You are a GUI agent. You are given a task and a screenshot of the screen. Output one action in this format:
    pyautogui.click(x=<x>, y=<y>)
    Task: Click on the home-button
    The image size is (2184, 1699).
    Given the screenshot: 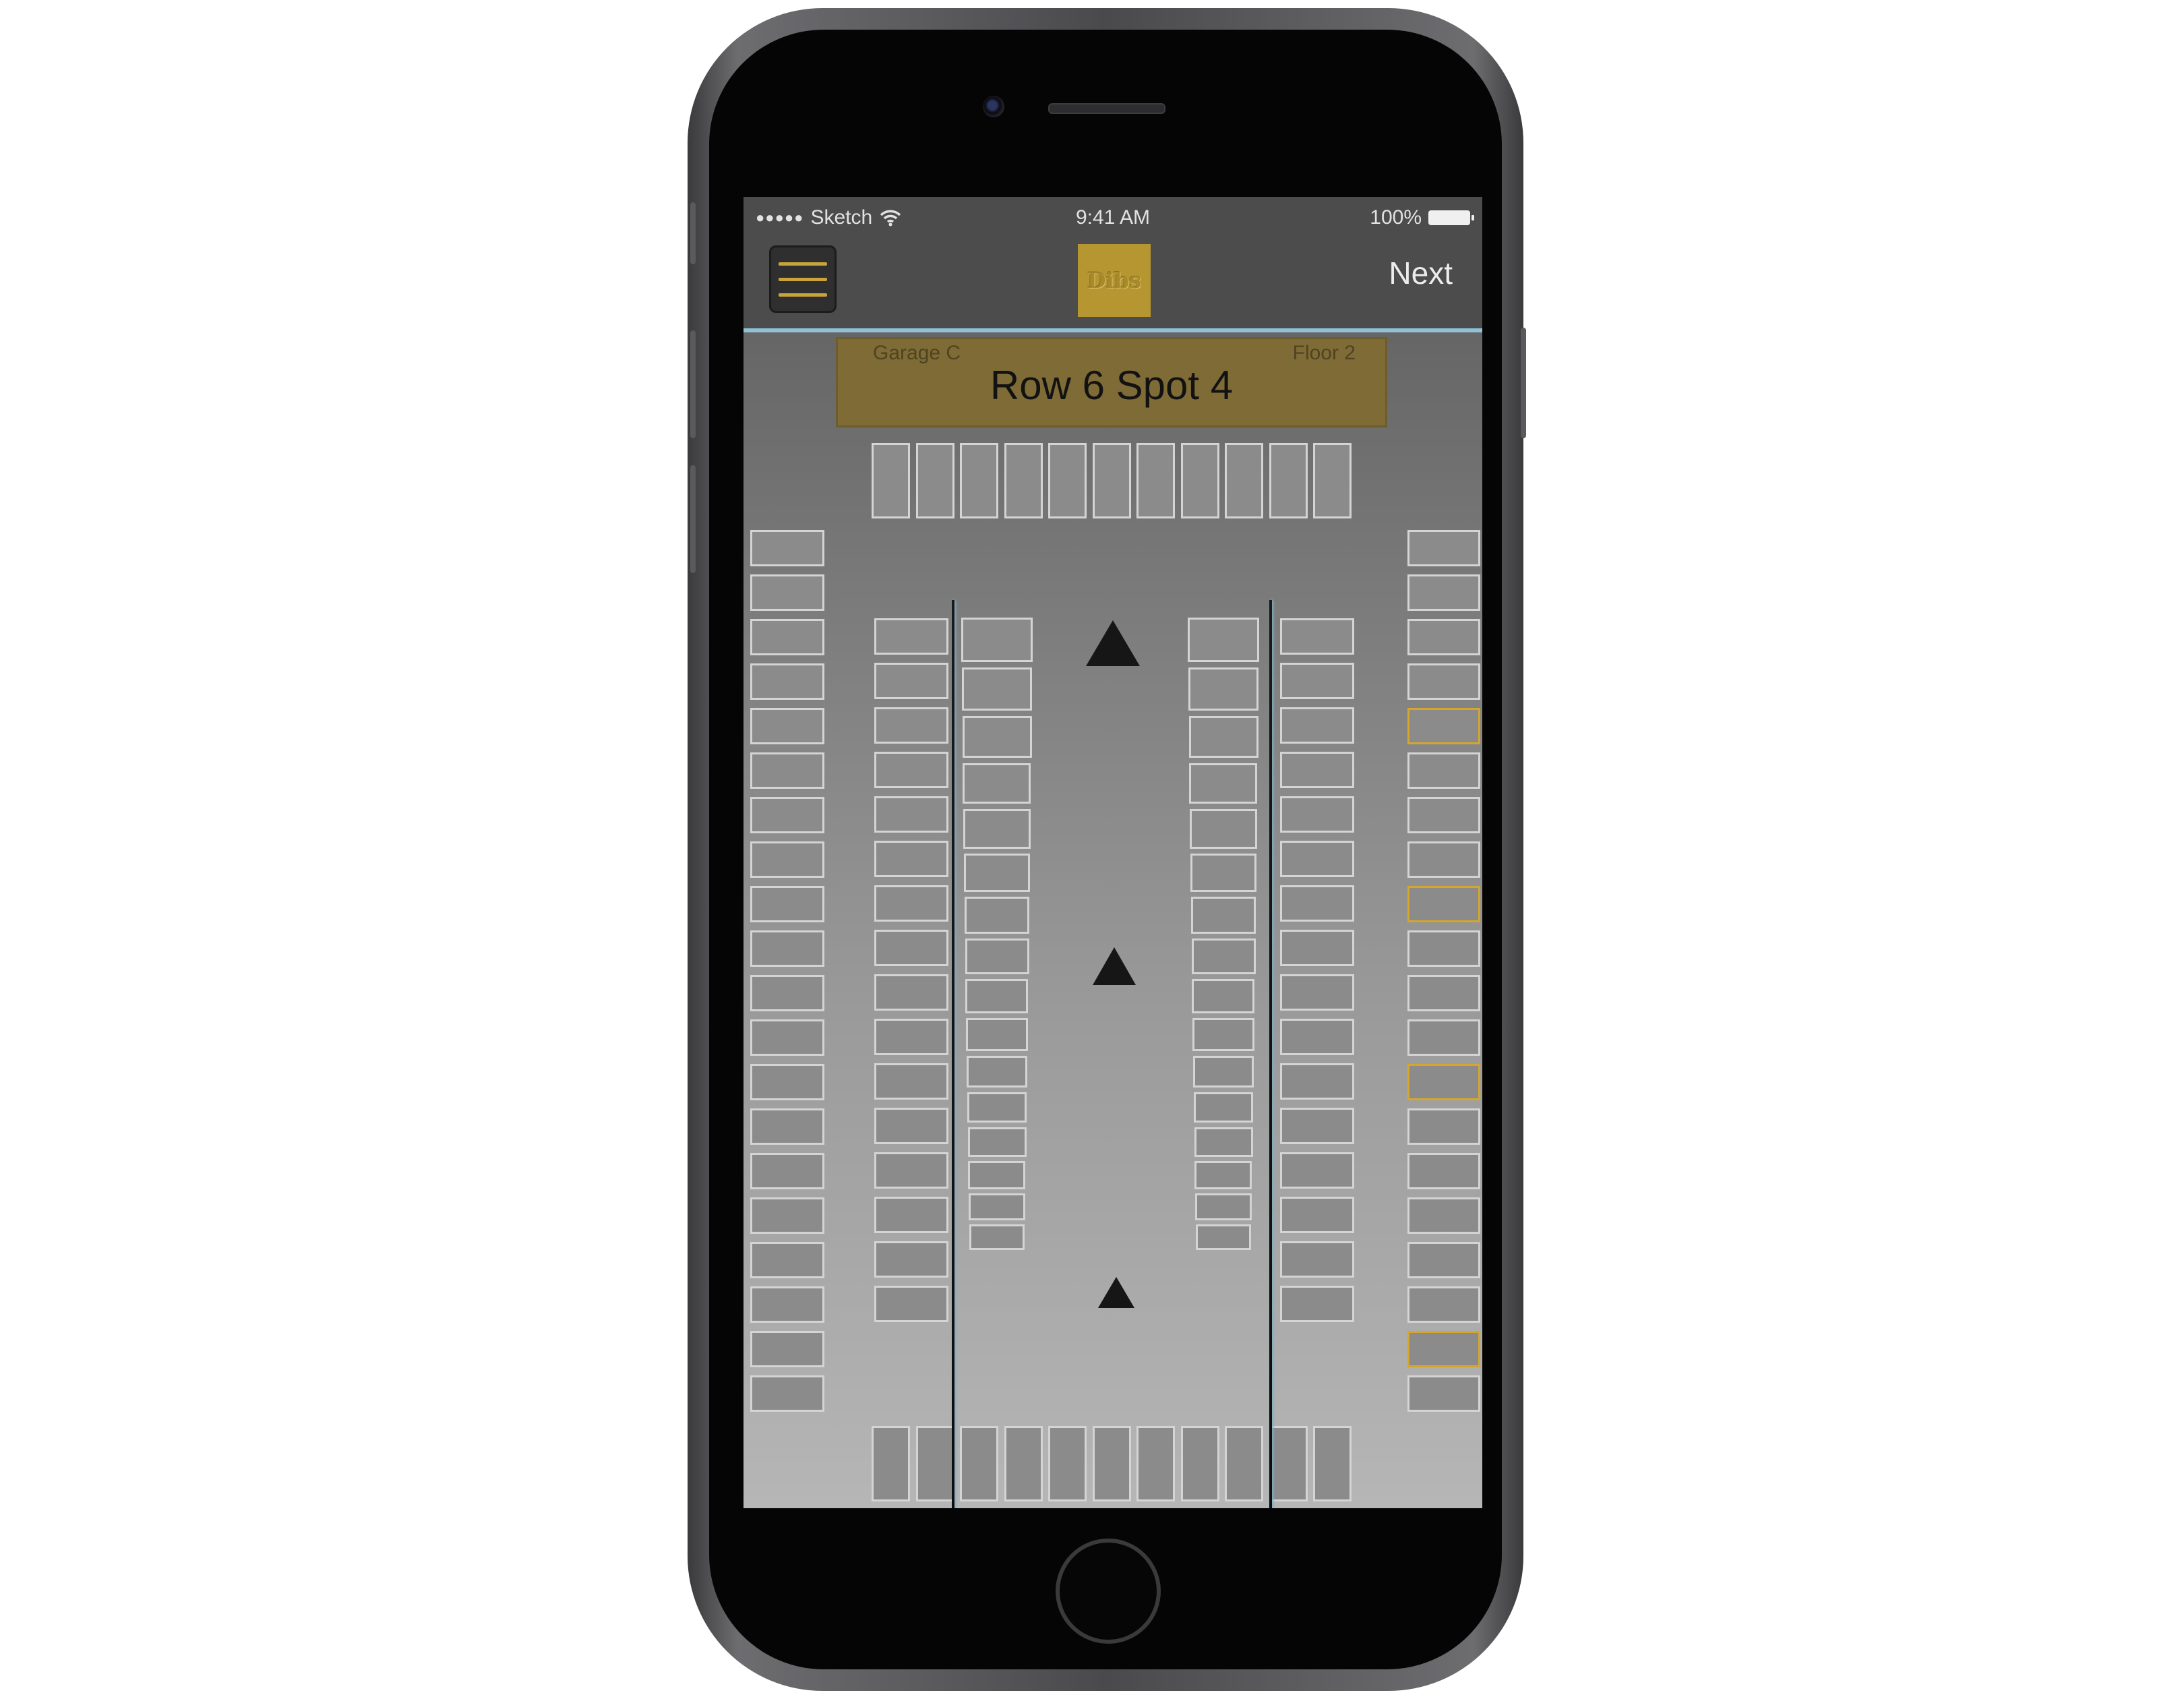 What is the action you would take?
    pyautogui.click(x=1108, y=1592)
    